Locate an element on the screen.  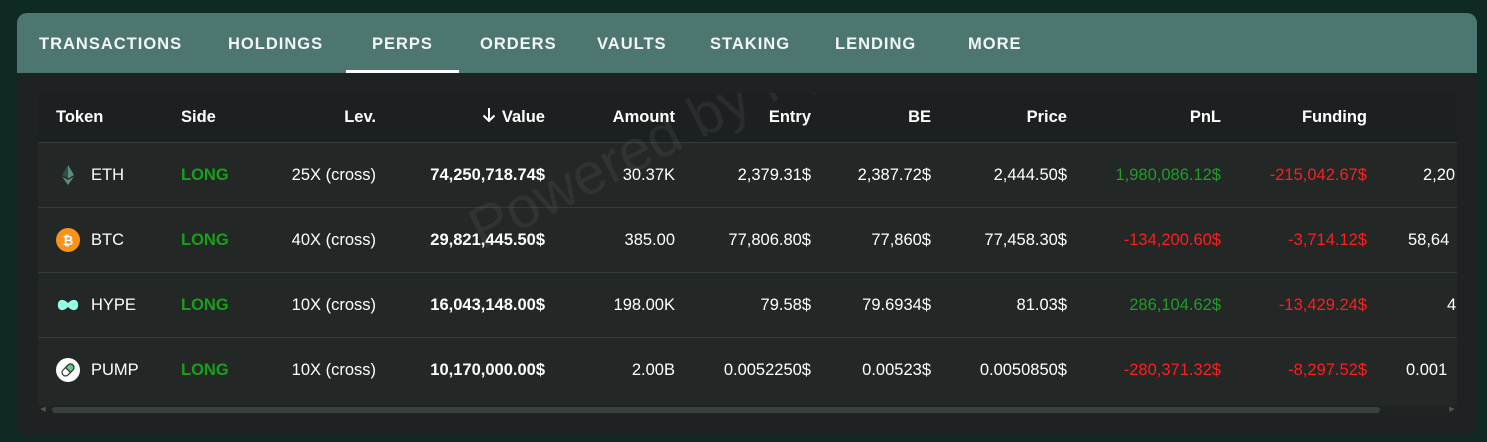
token-name: ETH is located at coordinates (107, 174).